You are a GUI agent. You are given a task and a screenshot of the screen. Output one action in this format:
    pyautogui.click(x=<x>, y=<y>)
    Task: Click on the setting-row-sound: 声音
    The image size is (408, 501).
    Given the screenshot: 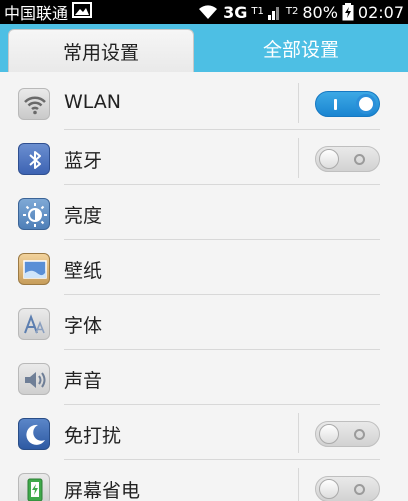 What is the action you would take?
    pyautogui.click(x=204, y=377)
    